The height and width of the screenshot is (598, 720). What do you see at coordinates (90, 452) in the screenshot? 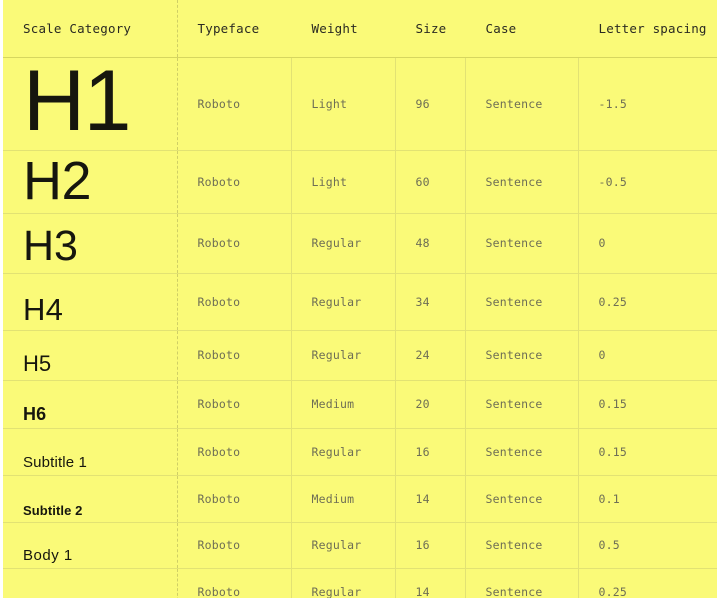
I see `cell-scale-sample: Subtitle 1` at bounding box center [90, 452].